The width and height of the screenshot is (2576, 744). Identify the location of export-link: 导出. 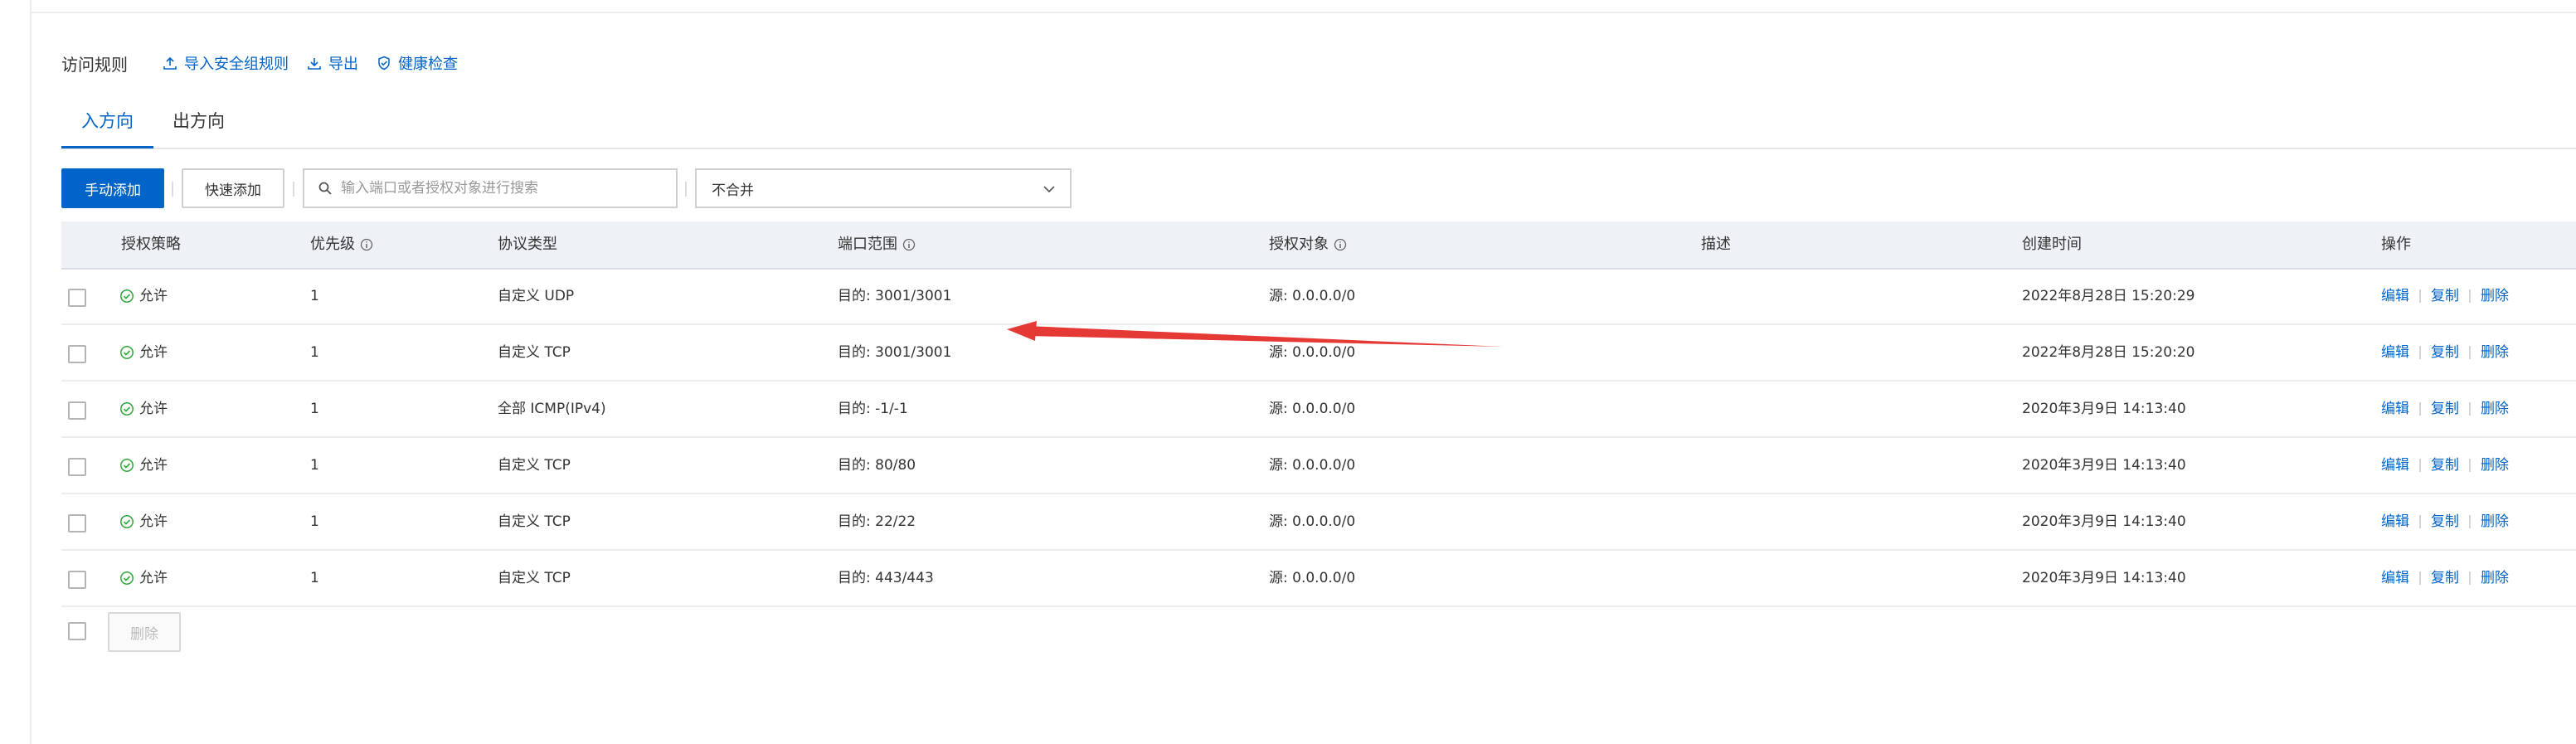
(333, 63).